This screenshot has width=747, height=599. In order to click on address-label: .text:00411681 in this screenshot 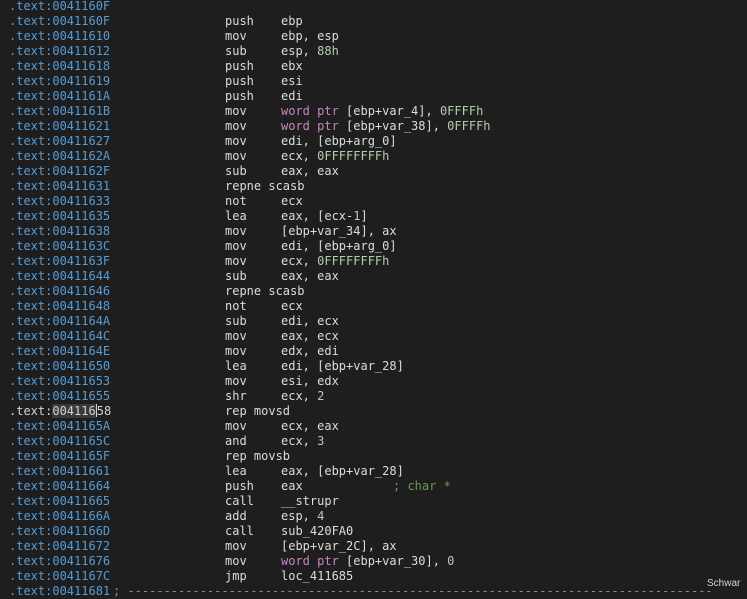, I will do `click(59, 591)`.